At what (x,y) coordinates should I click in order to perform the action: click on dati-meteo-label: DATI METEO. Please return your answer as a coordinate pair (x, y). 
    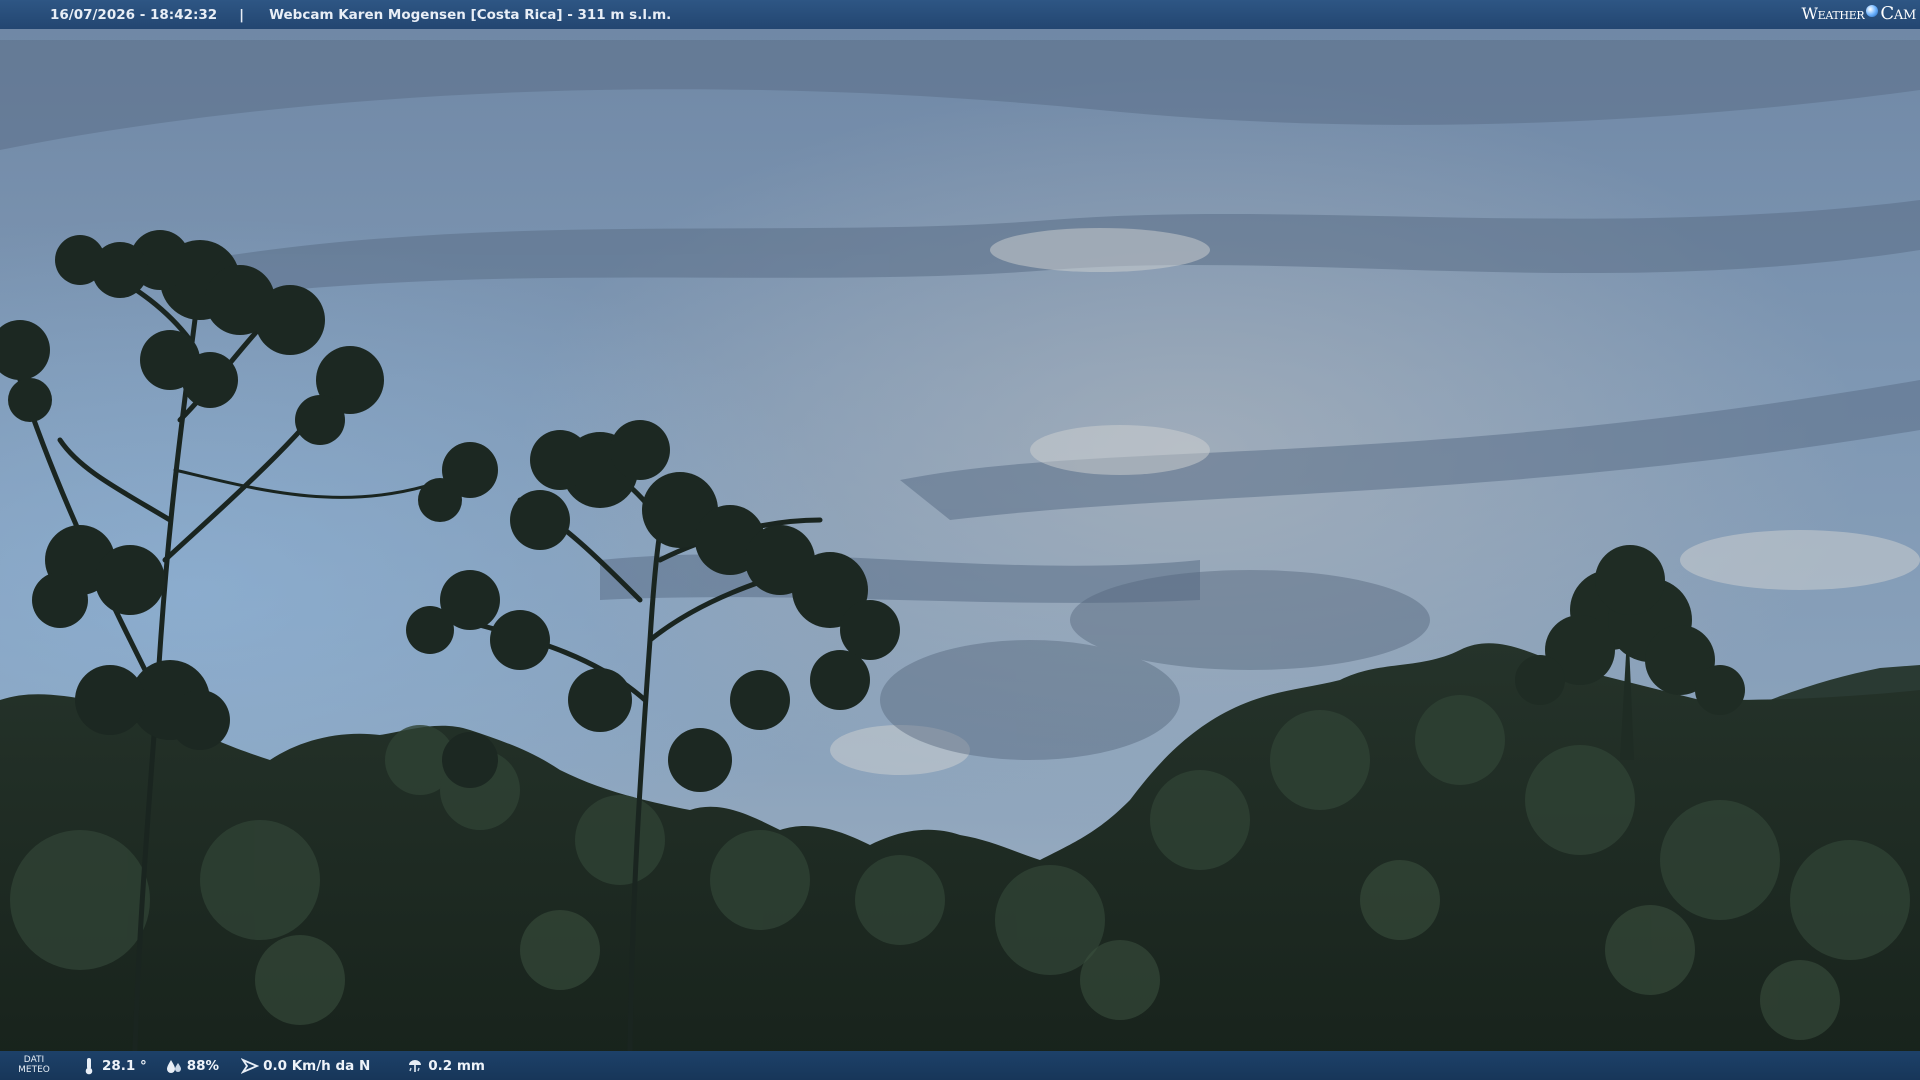
    Looking at the image, I should click on (34, 1065).